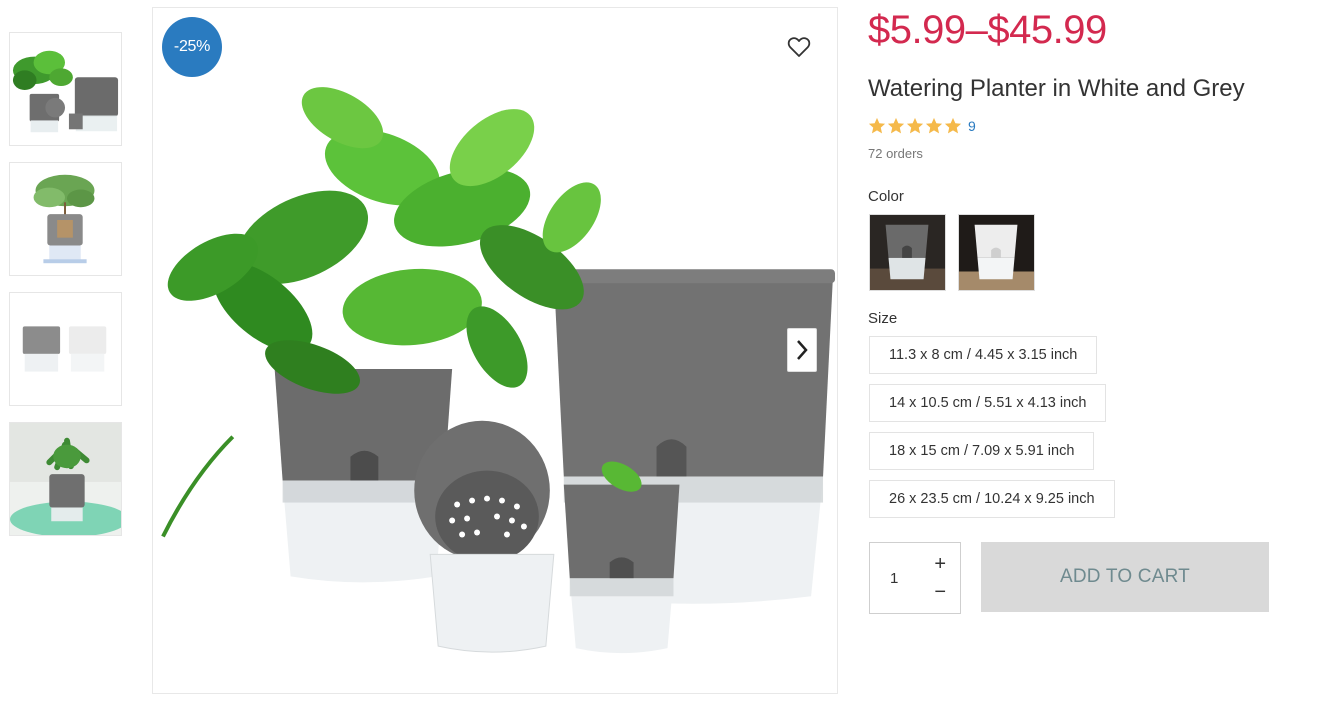 This screenshot has height=703, width=1330. I want to click on quantity-increment-button: +, so click(940, 564).